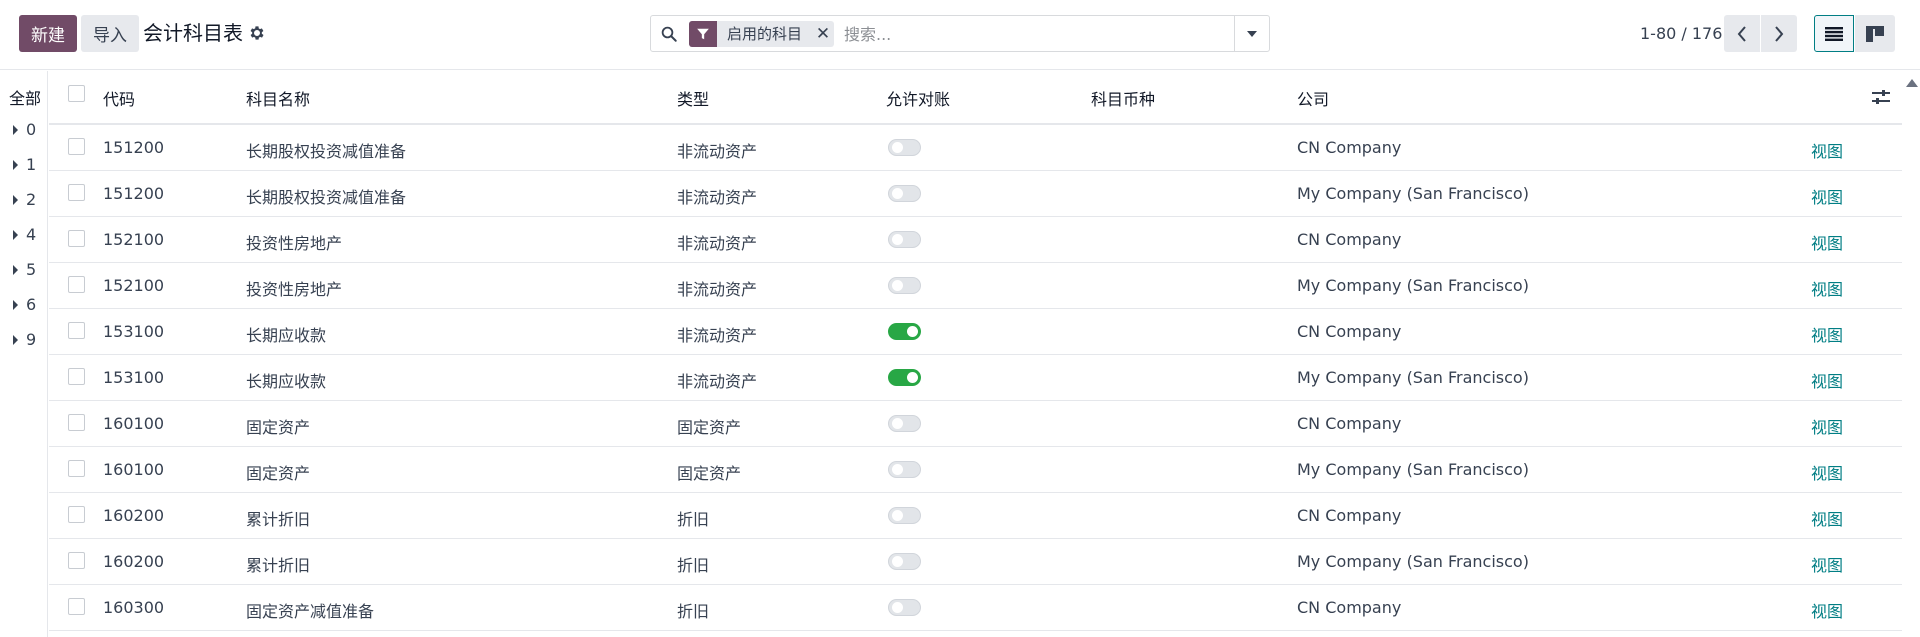  Describe the element at coordinates (975, 562) in the screenshot. I see `table-row: 160200 累计折旧 折旧 My Company (San Francisco) 视图` at that location.